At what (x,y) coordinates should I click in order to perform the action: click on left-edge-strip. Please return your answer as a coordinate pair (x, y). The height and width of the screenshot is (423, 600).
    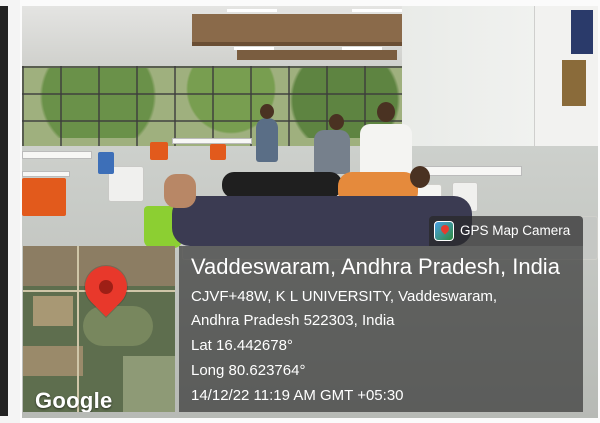
    Looking at the image, I should click on (10, 211).